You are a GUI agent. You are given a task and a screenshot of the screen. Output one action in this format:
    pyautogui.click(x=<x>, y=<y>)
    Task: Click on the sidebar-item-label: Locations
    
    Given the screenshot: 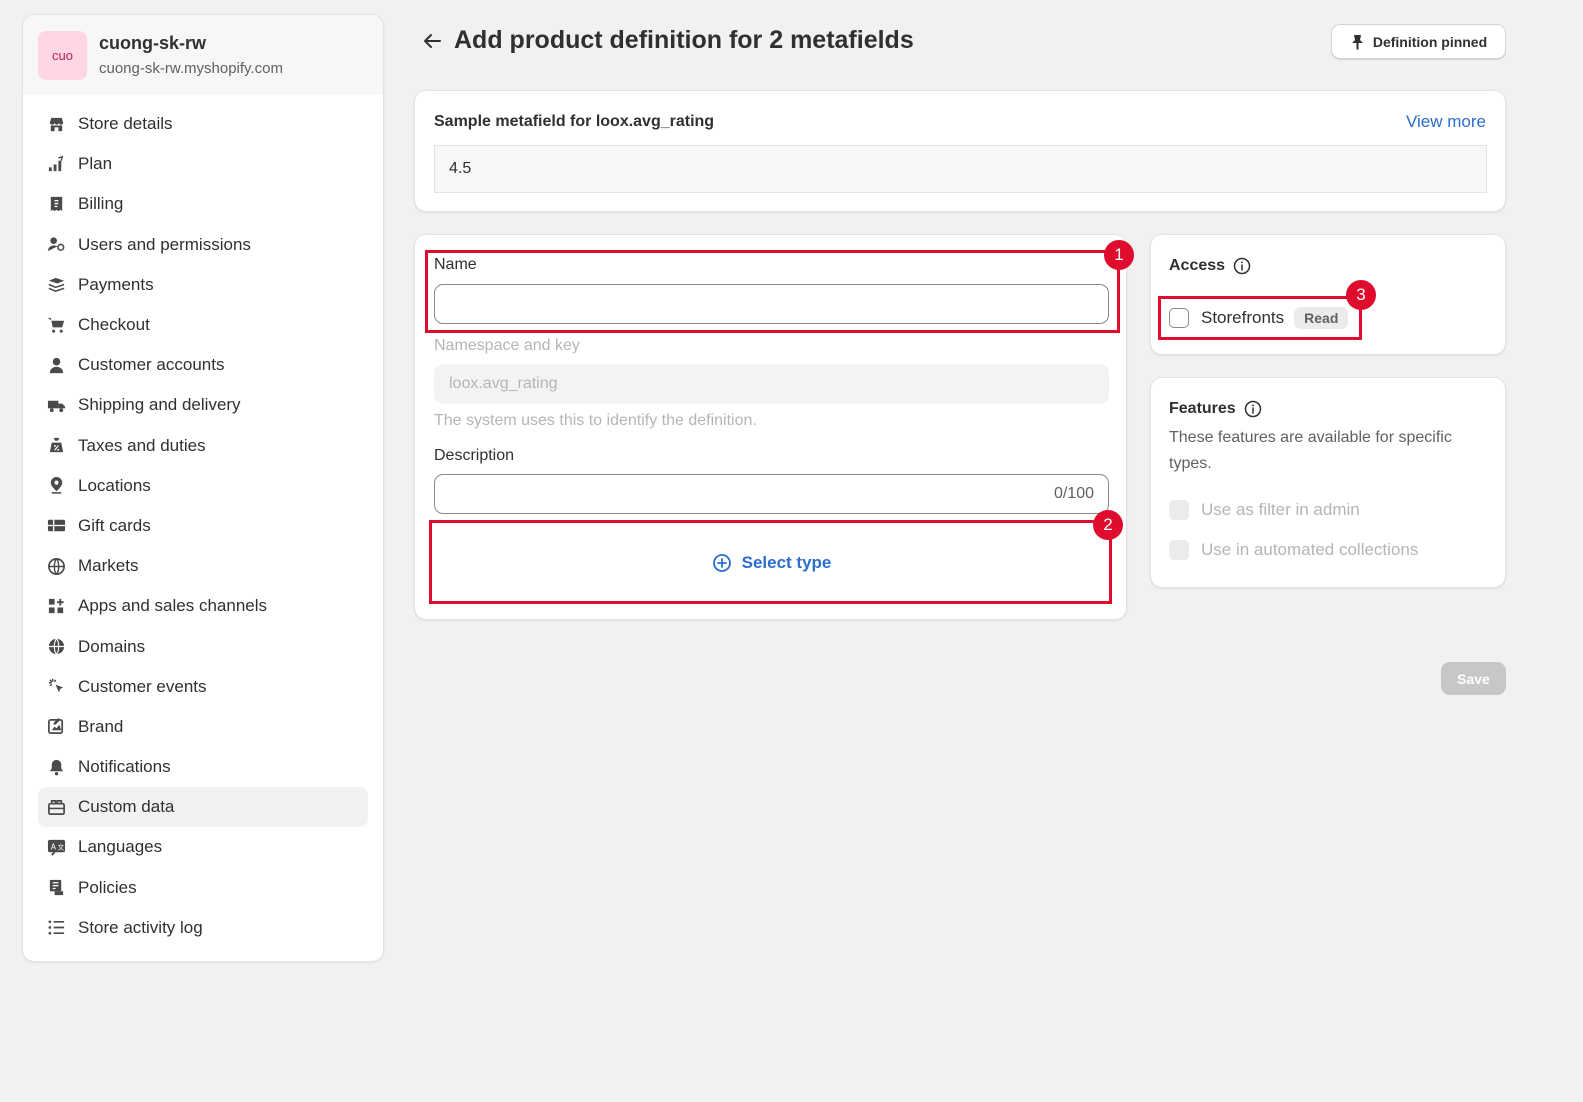 What is the action you would take?
    pyautogui.click(x=114, y=485)
    